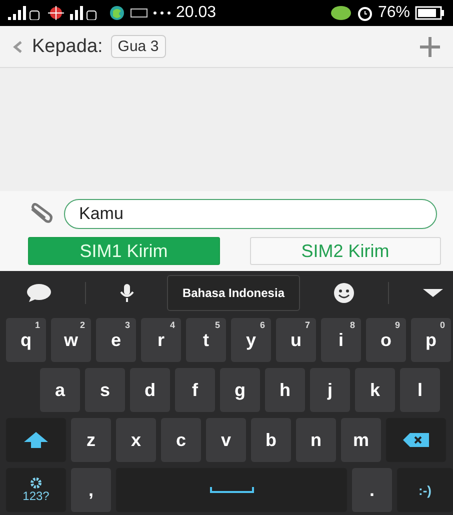 The image size is (453, 515). Describe the element at coordinates (116, 340) in the screenshot. I see `keyboard-key: e 3` at that location.